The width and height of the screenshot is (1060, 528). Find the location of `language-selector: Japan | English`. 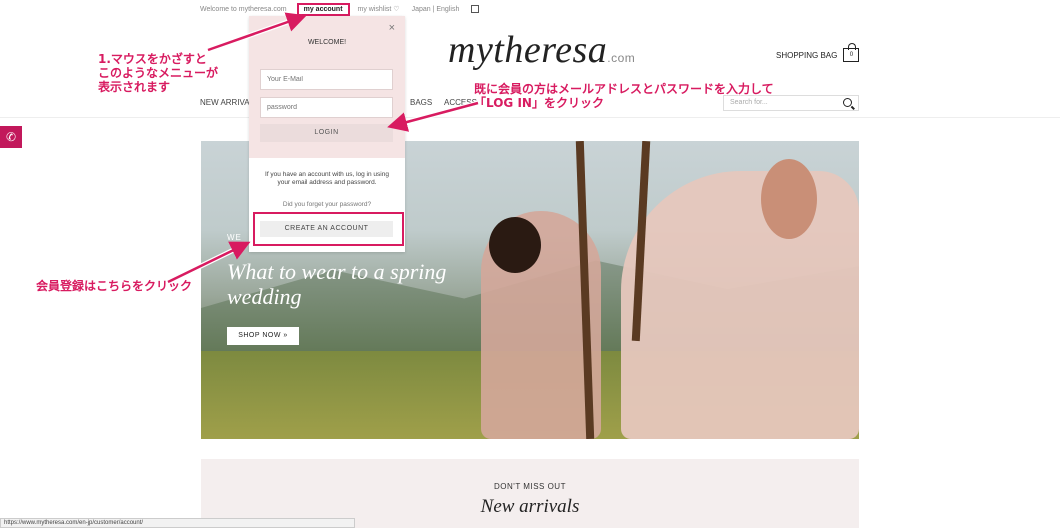

language-selector: Japan | English is located at coordinates (436, 9).